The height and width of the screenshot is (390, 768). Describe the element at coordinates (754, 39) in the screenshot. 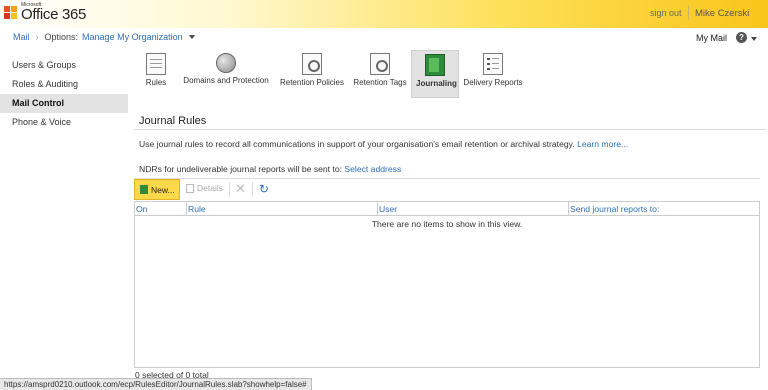

I see `help-dropdown-icon` at that location.